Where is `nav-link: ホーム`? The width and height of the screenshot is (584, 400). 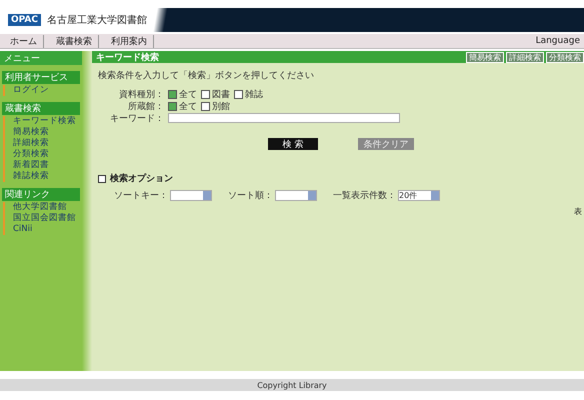 nav-link: ホーム is located at coordinates (24, 41).